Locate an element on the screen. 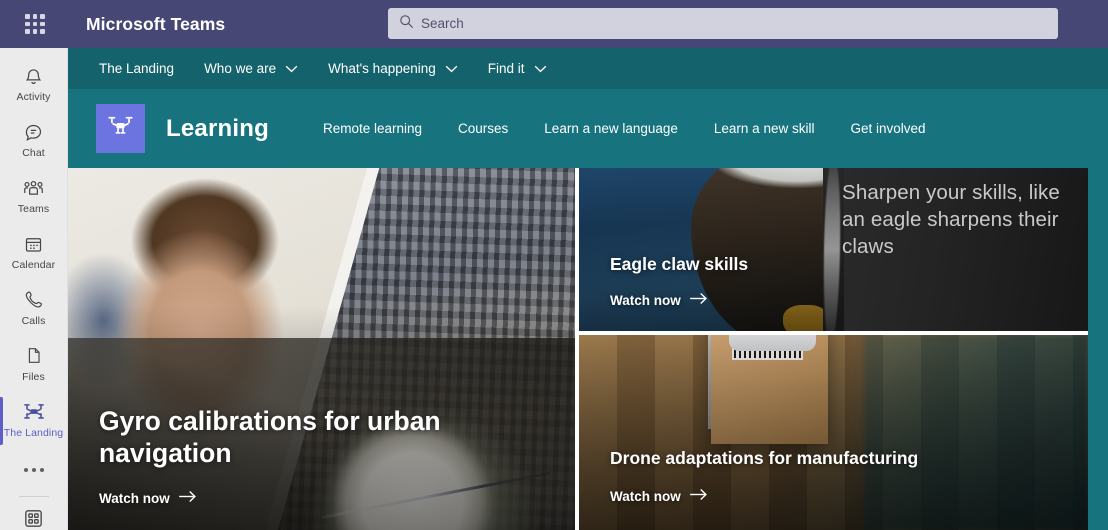 This screenshot has height=530, width=1108. card-text: Eagle claw skills Watch now is located at coordinates (711, 292).